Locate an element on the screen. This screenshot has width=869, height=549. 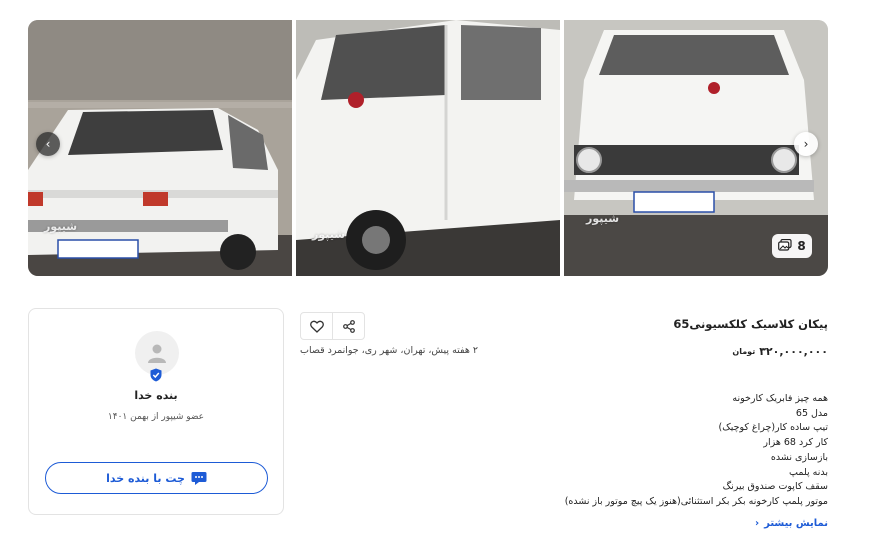
member-since: عضو شیپور از بهمن ۱۴۰۱ is located at coordinates (156, 417).